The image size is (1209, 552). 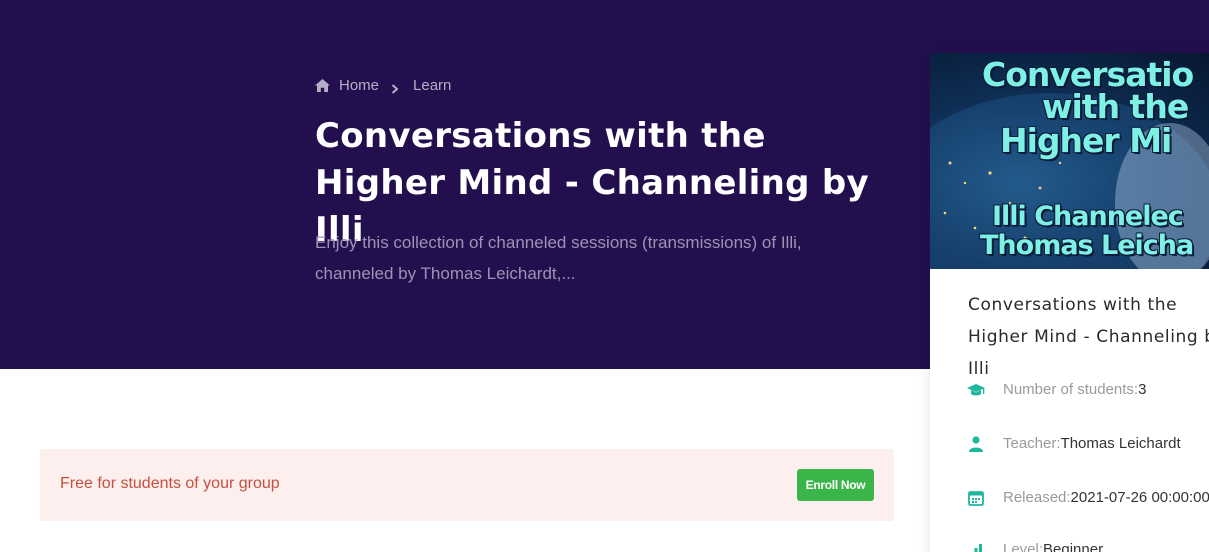 I want to click on meta-value: 3, so click(x=1142, y=389).